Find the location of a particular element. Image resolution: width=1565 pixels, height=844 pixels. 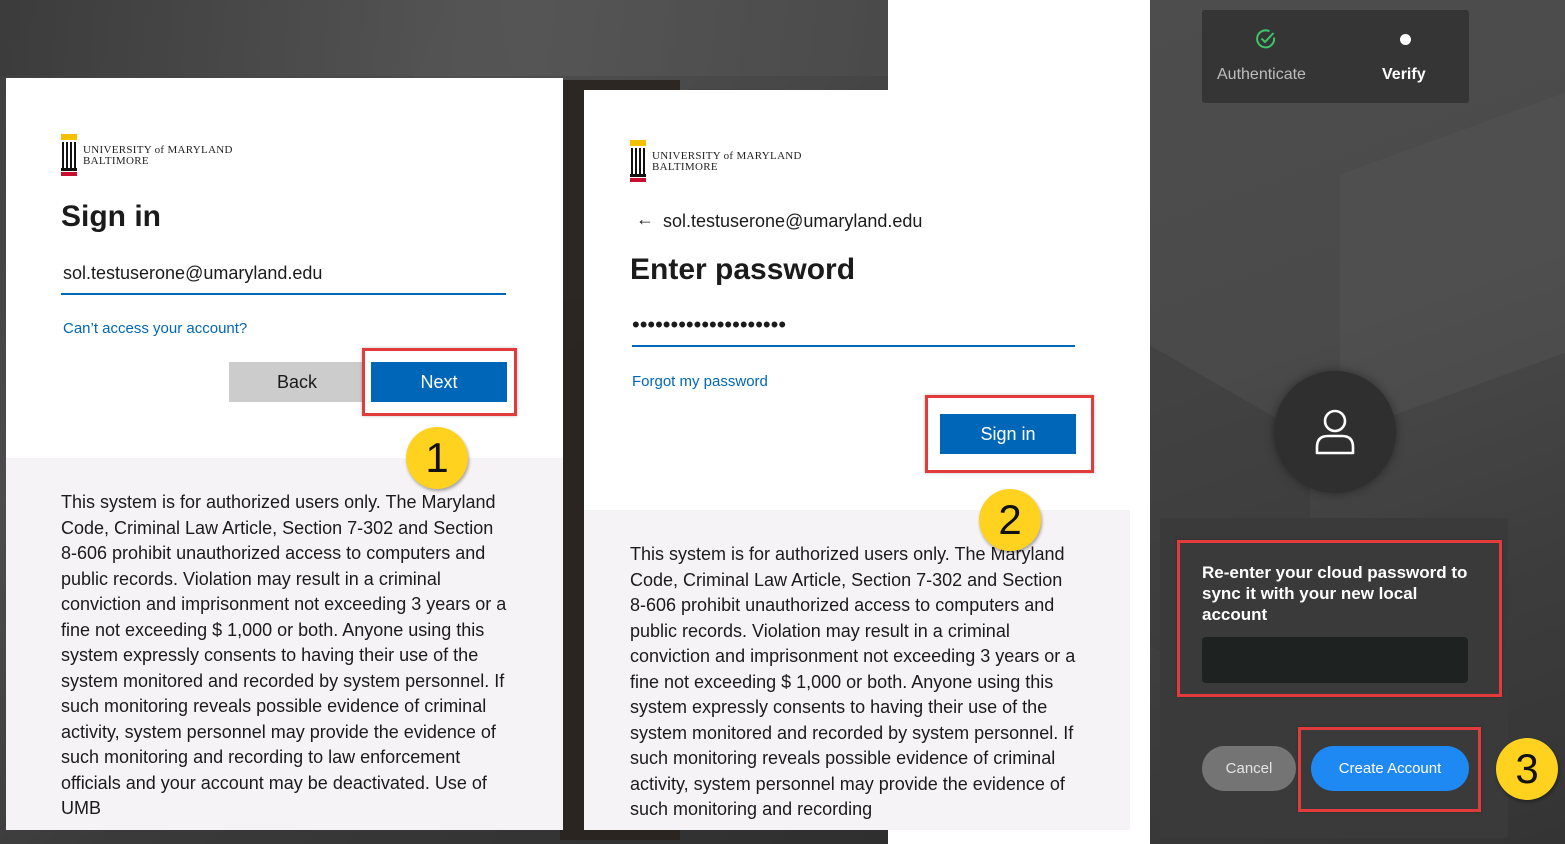

dot-icon is located at coordinates (1405, 39).